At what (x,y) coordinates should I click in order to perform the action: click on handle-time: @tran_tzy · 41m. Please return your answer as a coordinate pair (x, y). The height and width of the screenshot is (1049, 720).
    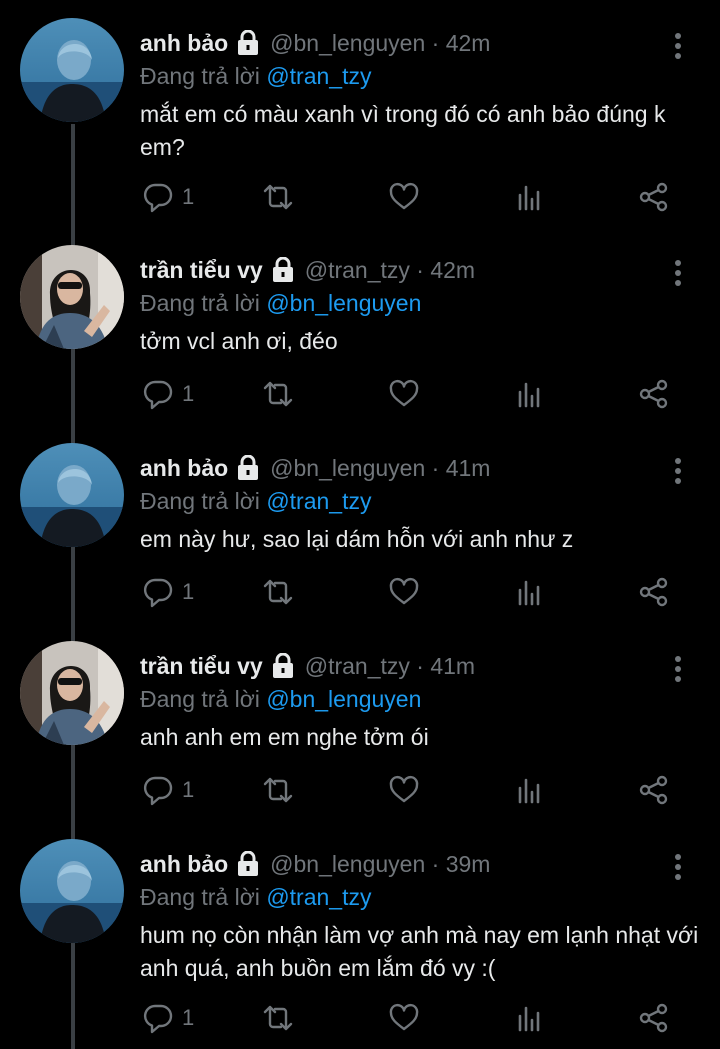
    Looking at the image, I should click on (390, 666).